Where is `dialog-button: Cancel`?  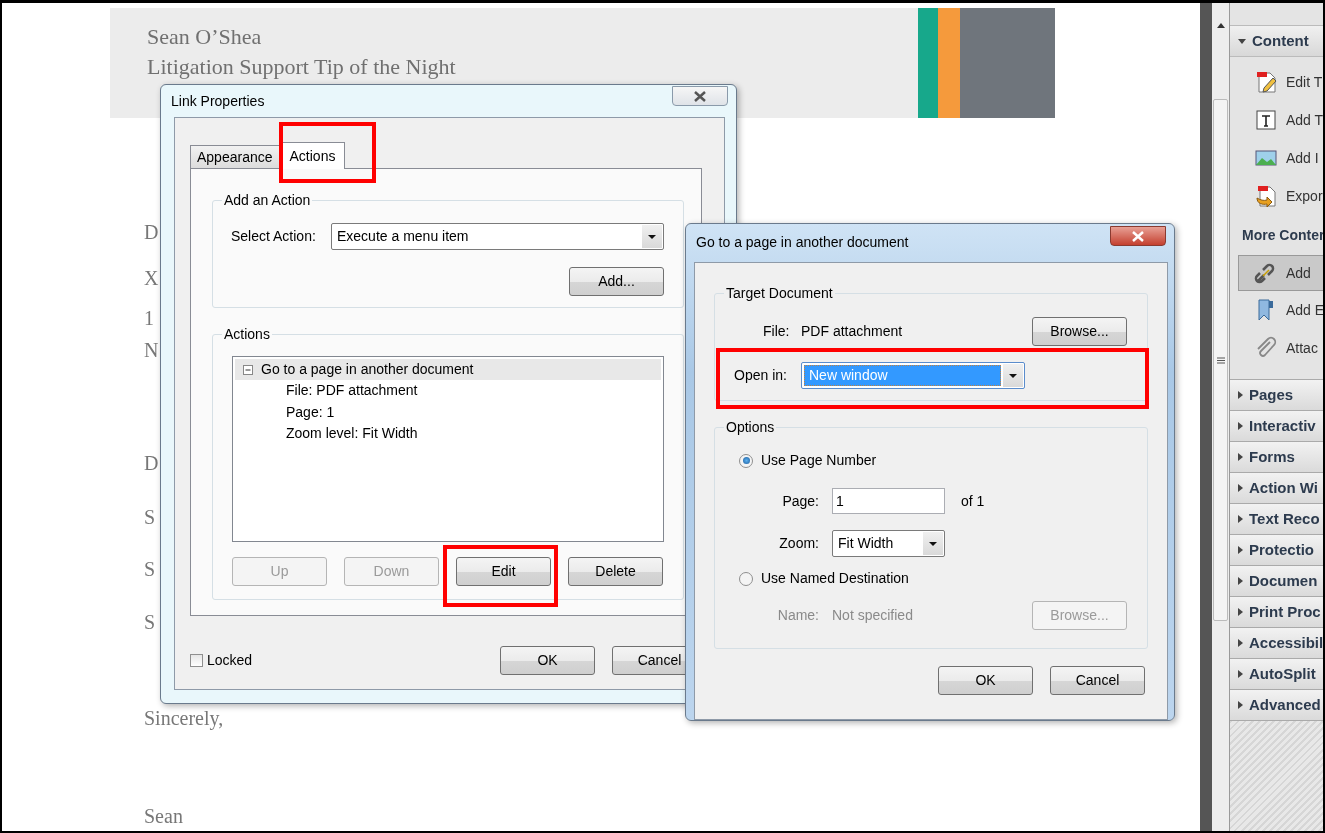
dialog-button: Cancel is located at coordinates (1097, 680).